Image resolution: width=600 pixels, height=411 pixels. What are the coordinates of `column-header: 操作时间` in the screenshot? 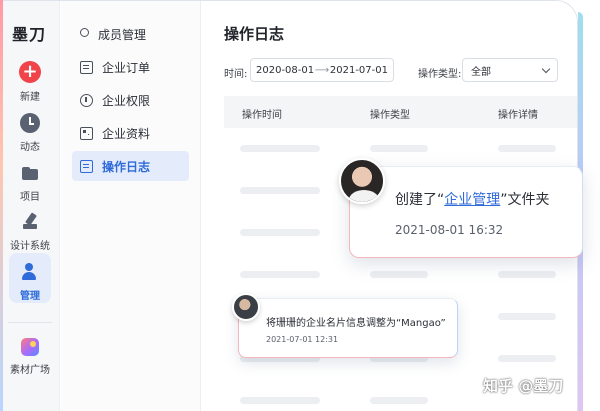 It's located at (262, 115).